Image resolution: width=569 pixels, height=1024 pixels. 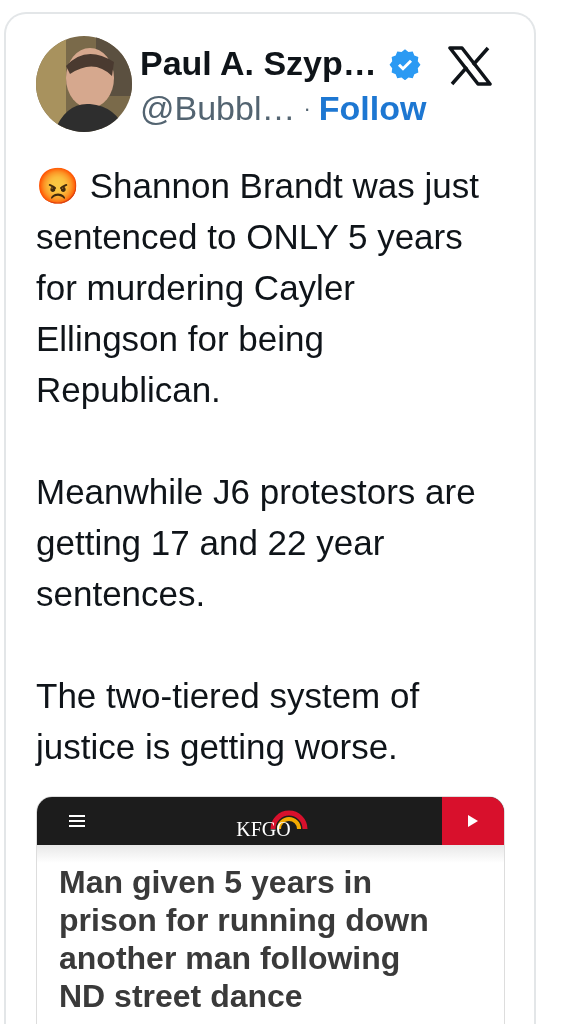 What do you see at coordinates (470, 66) in the screenshot?
I see `x-logo-icon` at bounding box center [470, 66].